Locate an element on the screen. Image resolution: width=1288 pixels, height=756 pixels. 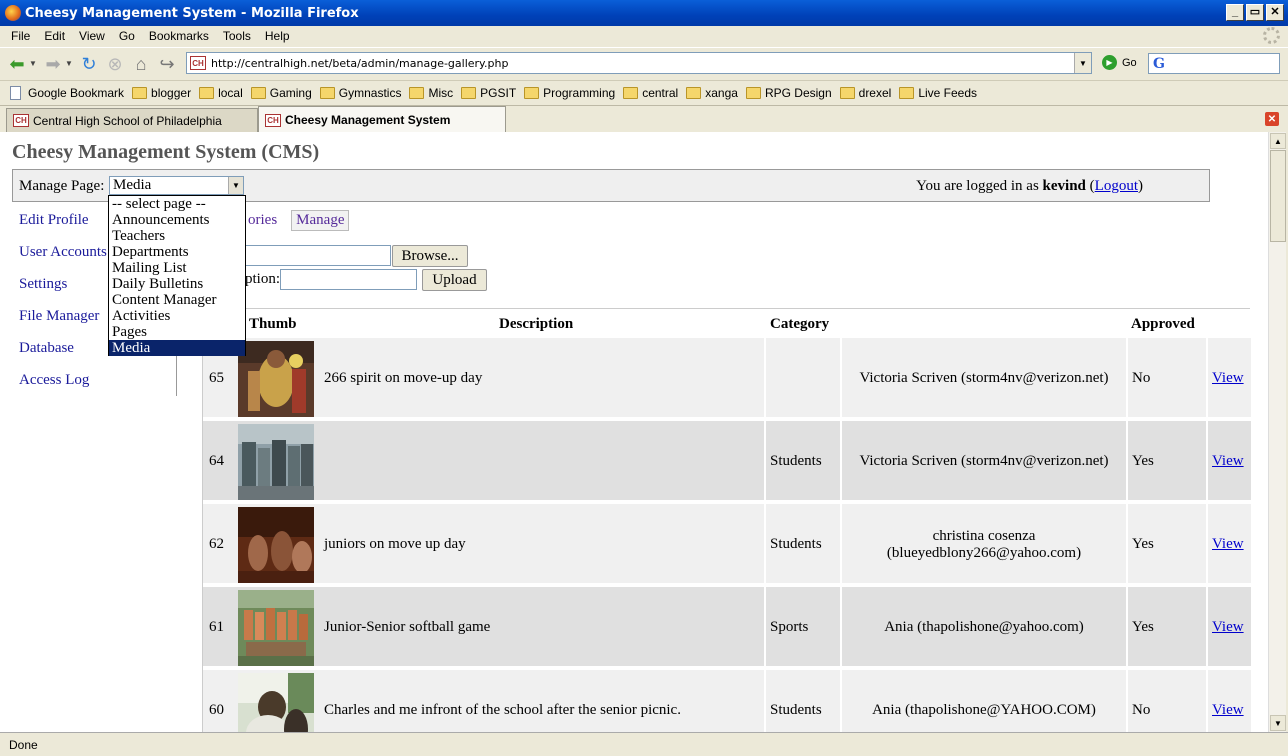
manage-page-select: Media ▼ is located at coordinates (176, 185).